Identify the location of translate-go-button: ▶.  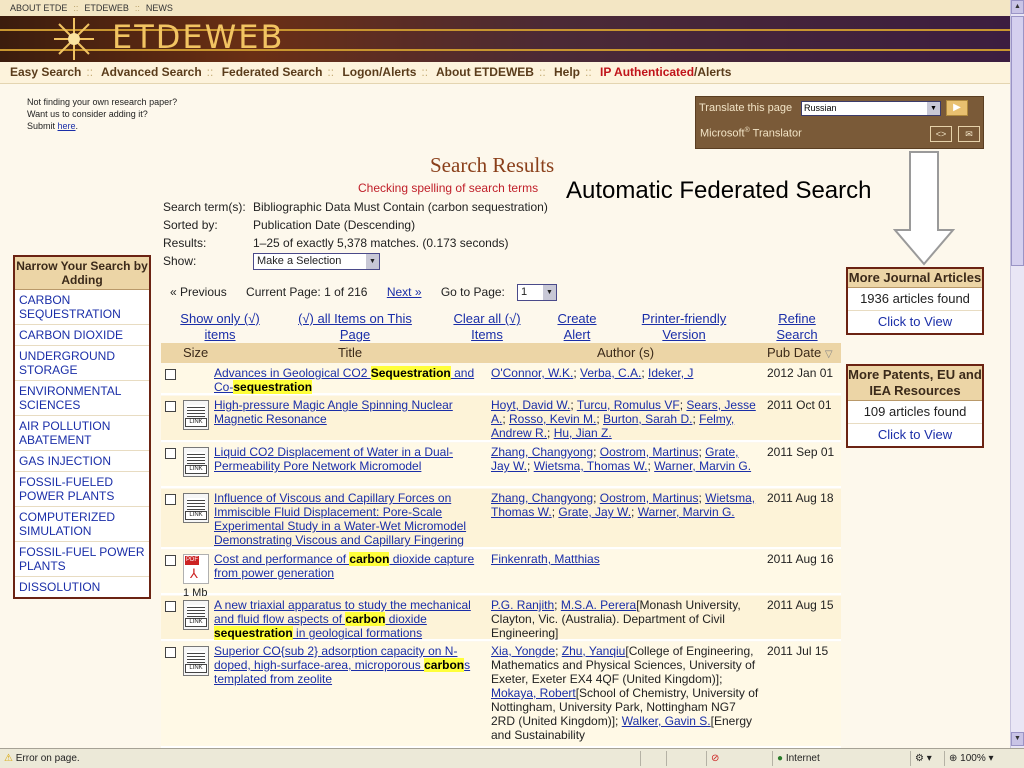
(957, 108).